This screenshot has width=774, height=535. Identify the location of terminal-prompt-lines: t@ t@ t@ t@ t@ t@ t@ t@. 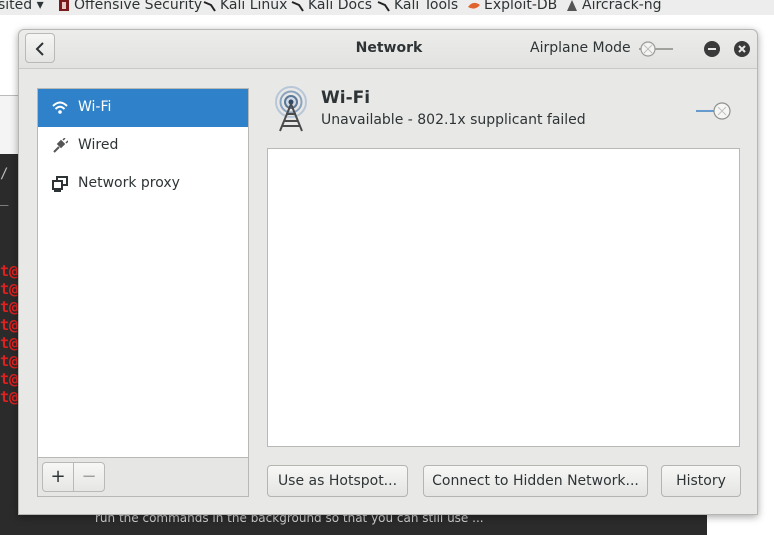
(9, 334).